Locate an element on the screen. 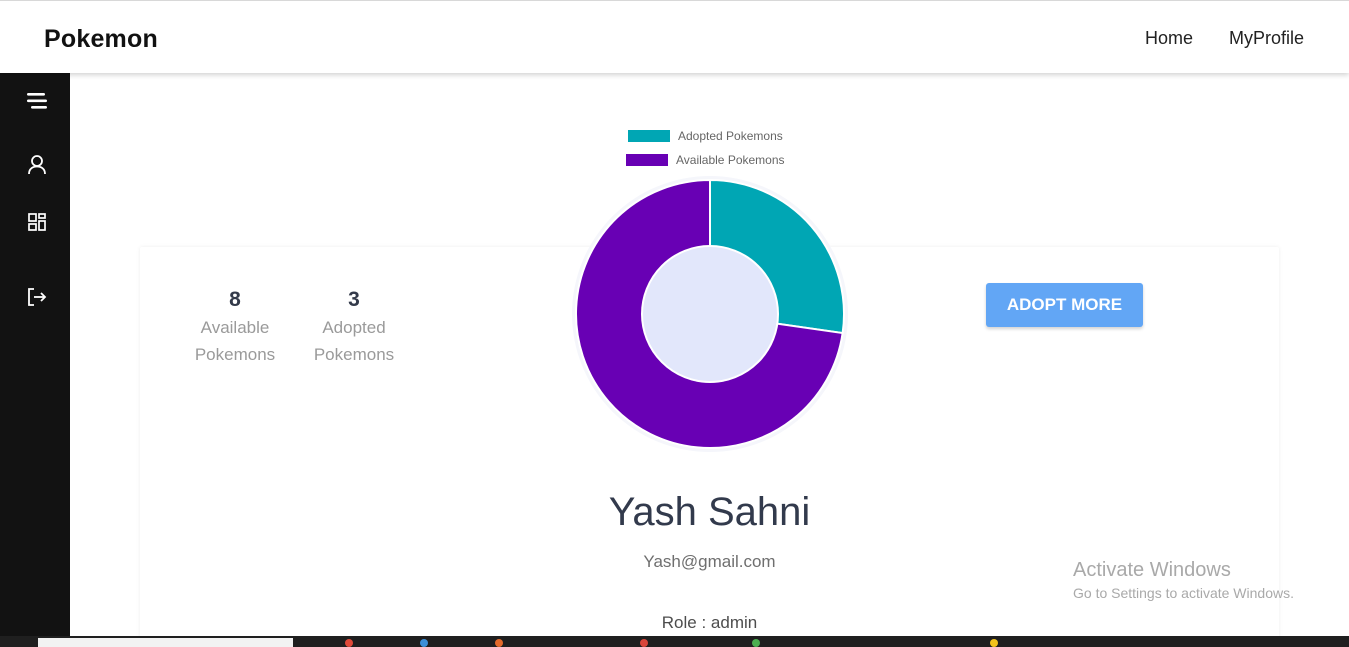 This screenshot has width=1349, height=647. stat-available-label: Available Pokemons is located at coordinates (235, 341).